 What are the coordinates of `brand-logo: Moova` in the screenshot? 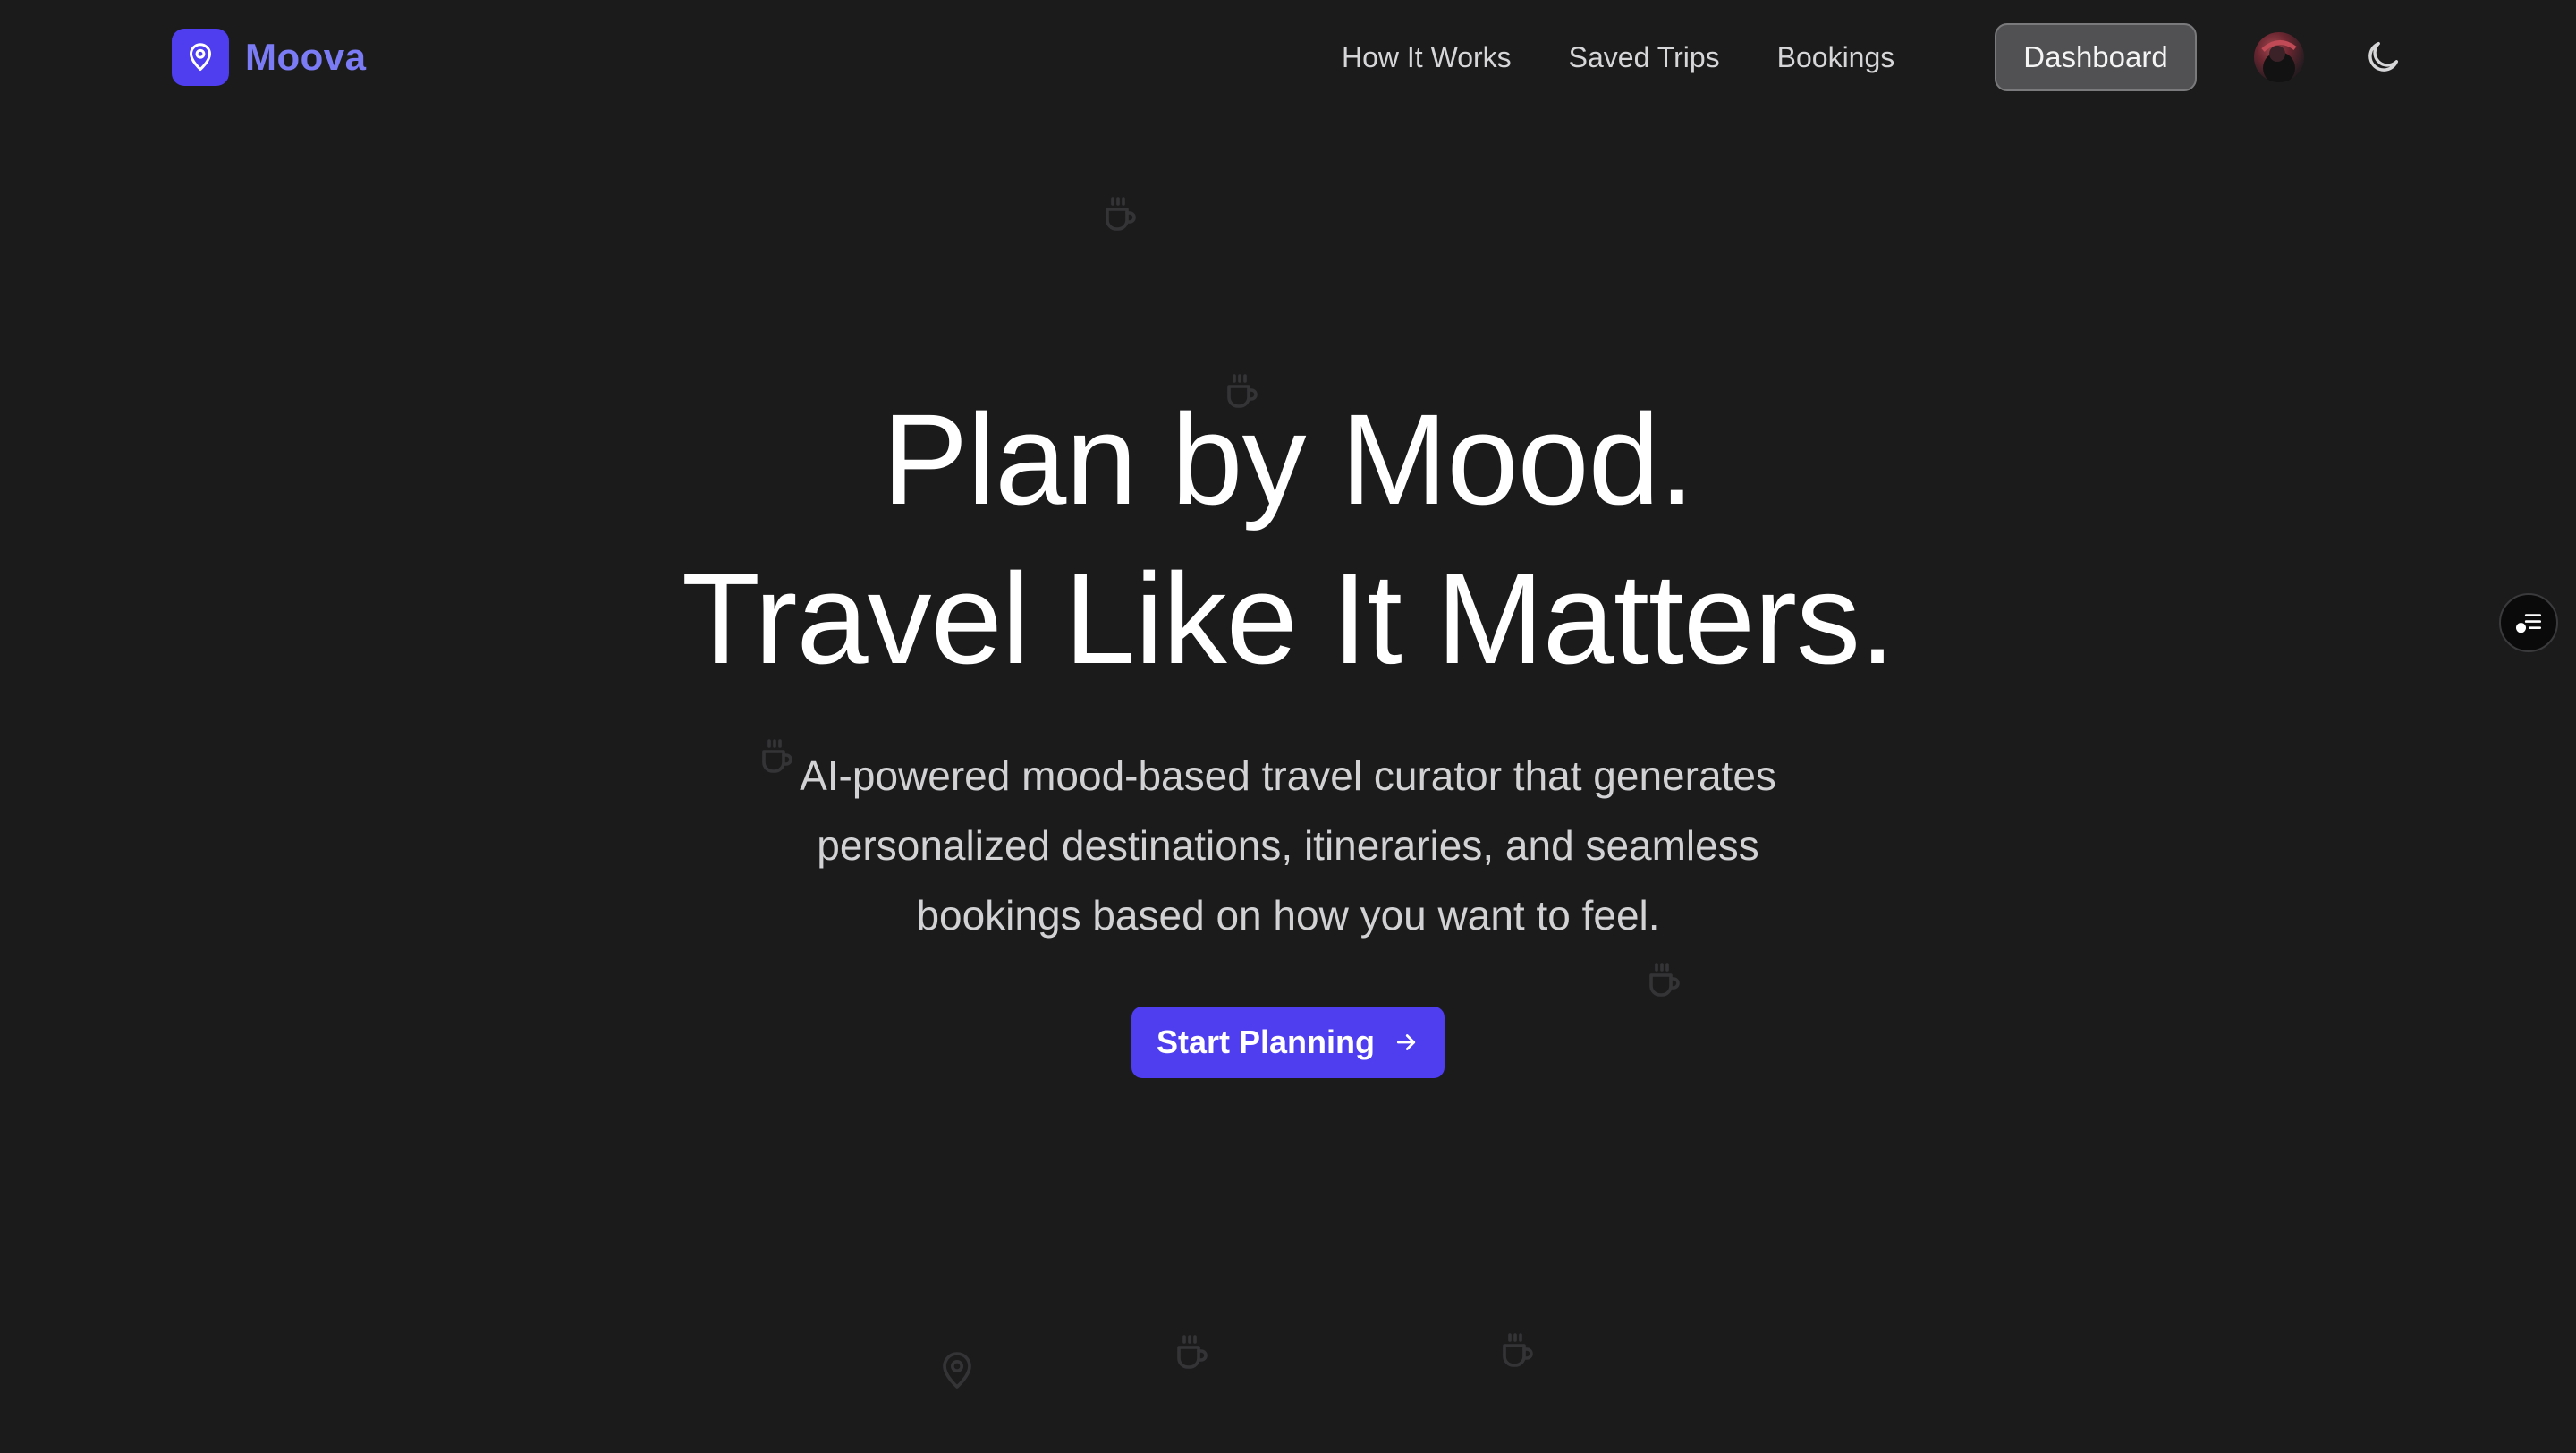 It's located at (269, 57).